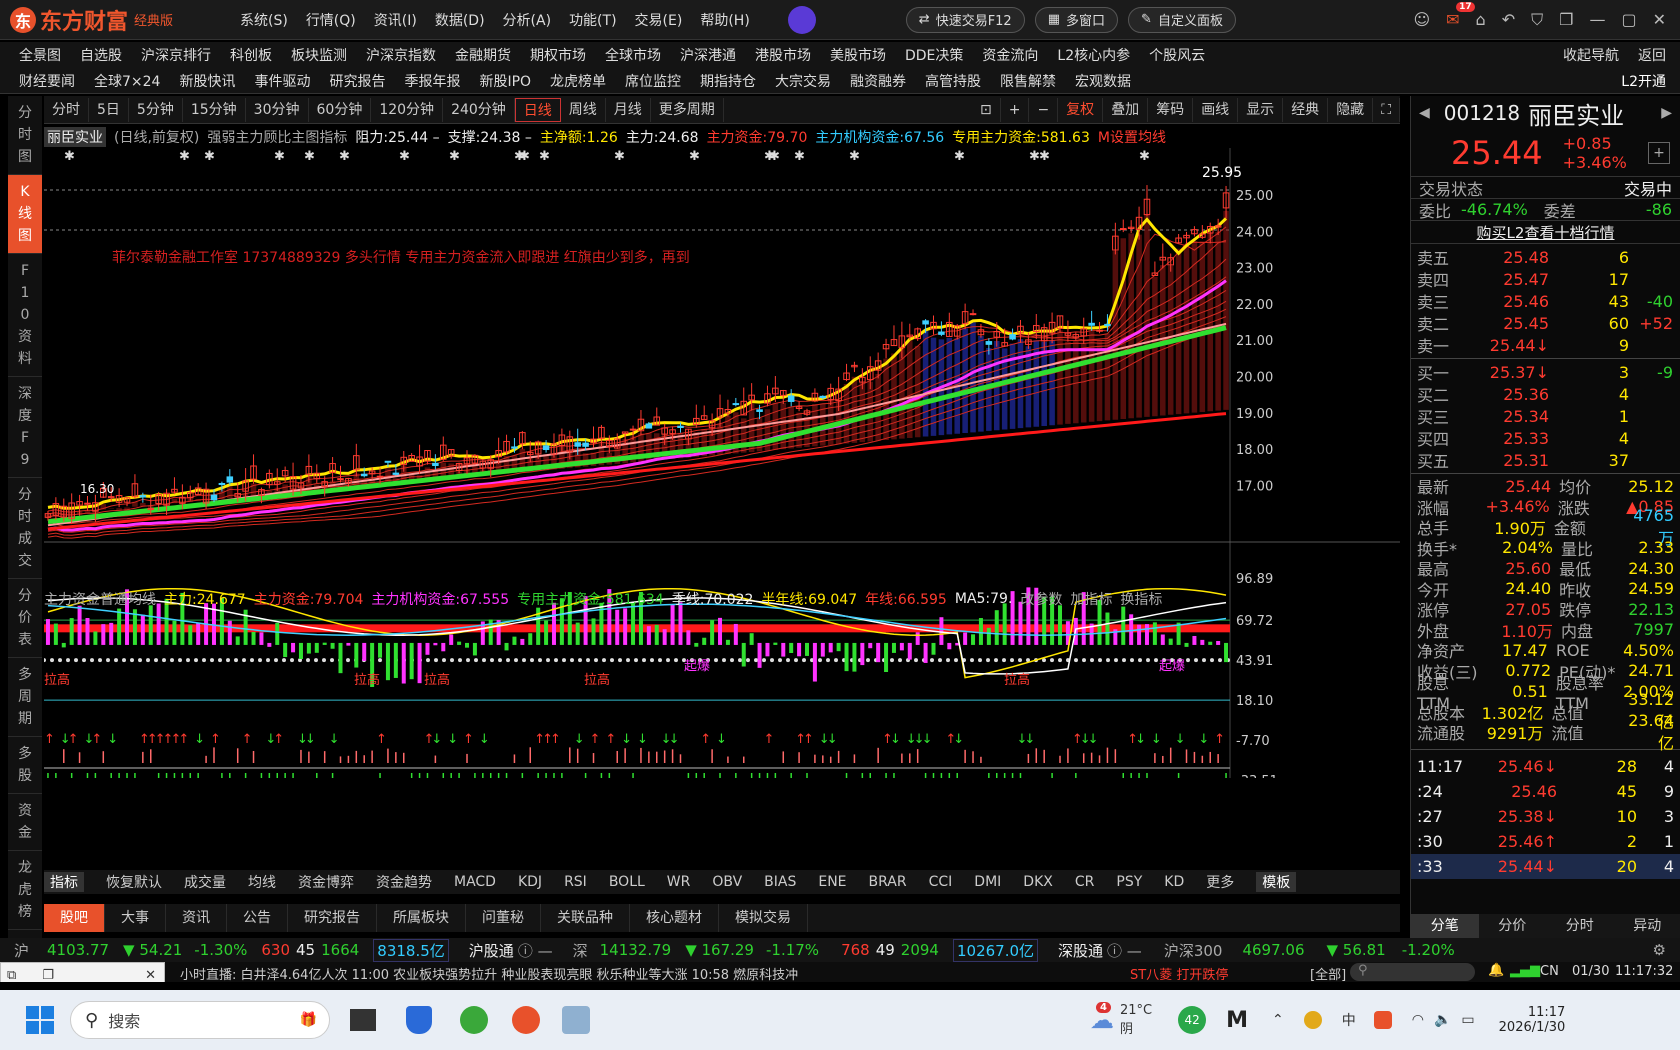  Describe the element at coordinates (404, 882) in the screenshot. I see `indicator-5: 资金趋势` at that location.